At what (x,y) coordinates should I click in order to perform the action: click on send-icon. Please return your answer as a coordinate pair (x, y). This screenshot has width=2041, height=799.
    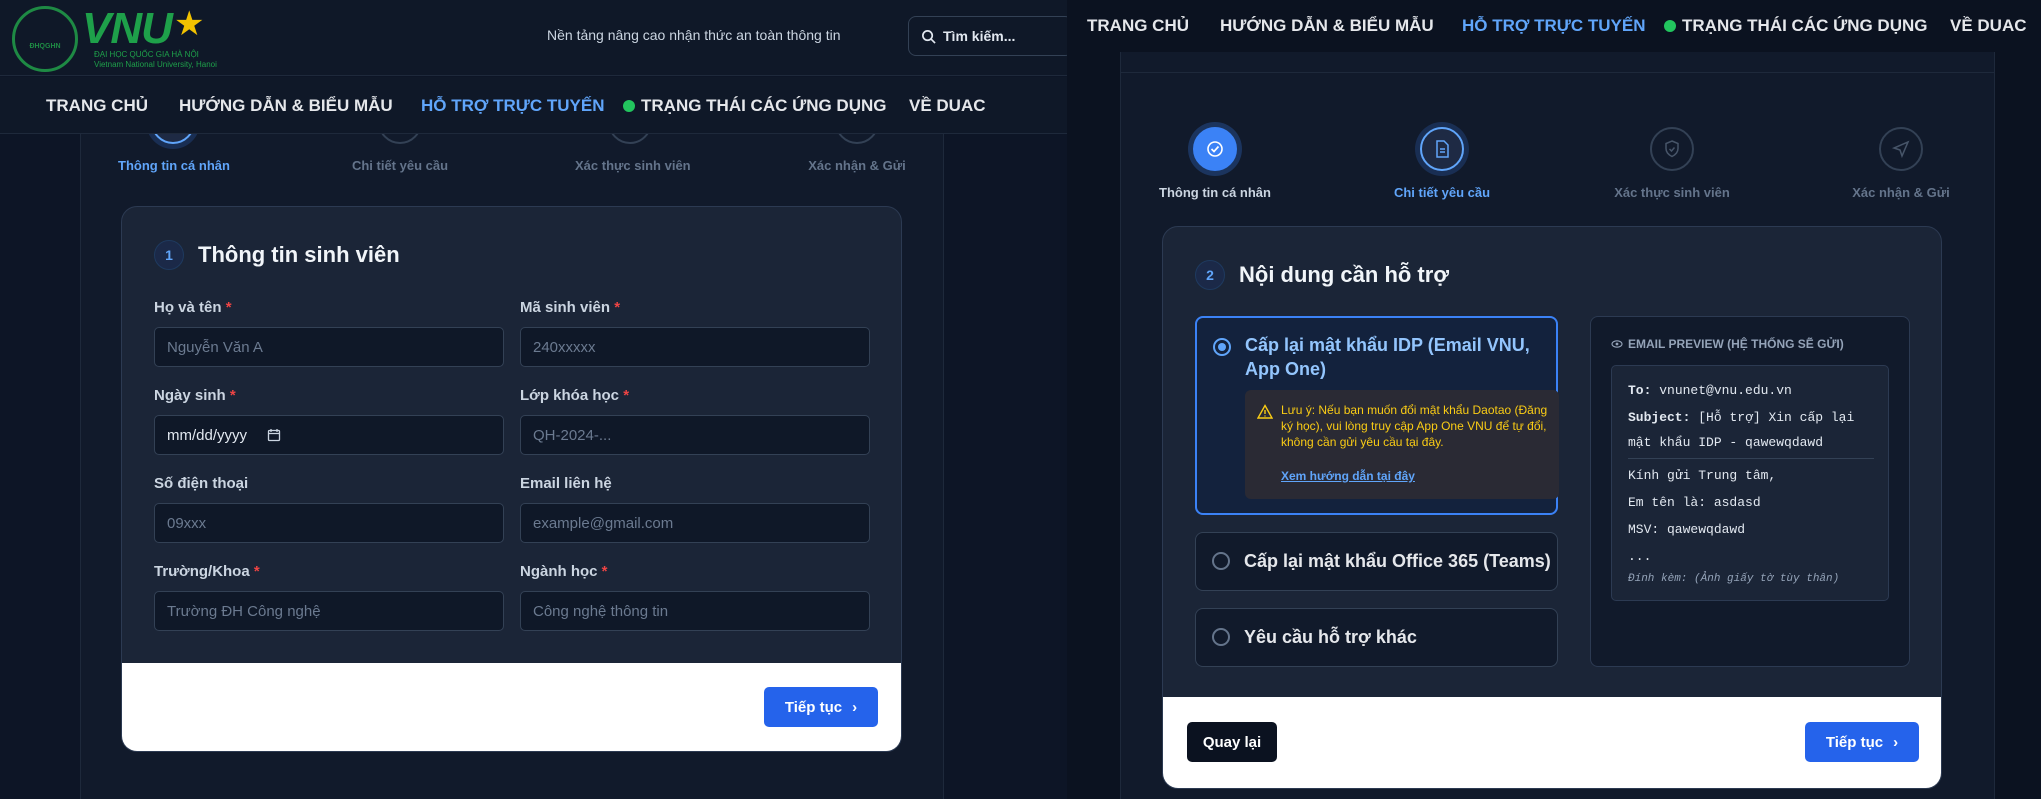
    Looking at the image, I should click on (1901, 149).